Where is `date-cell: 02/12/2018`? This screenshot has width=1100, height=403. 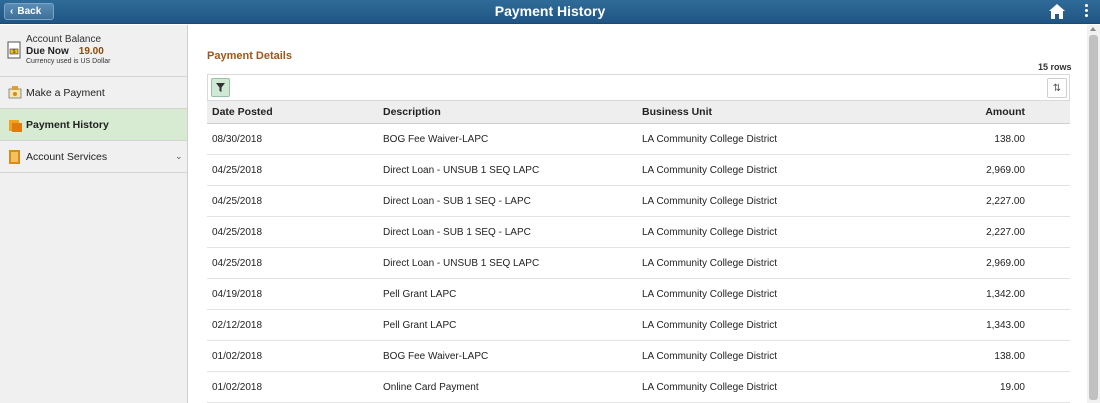
date-cell: 02/12/2018 is located at coordinates (295, 325).